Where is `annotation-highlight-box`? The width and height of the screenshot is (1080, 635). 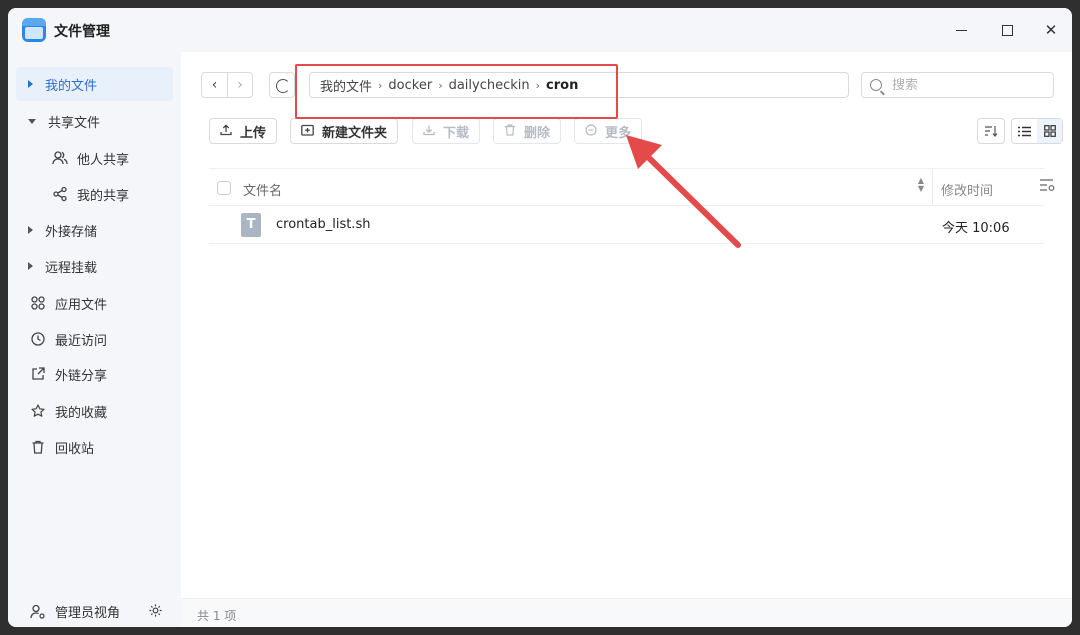 annotation-highlight-box is located at coordinates (456, 91).